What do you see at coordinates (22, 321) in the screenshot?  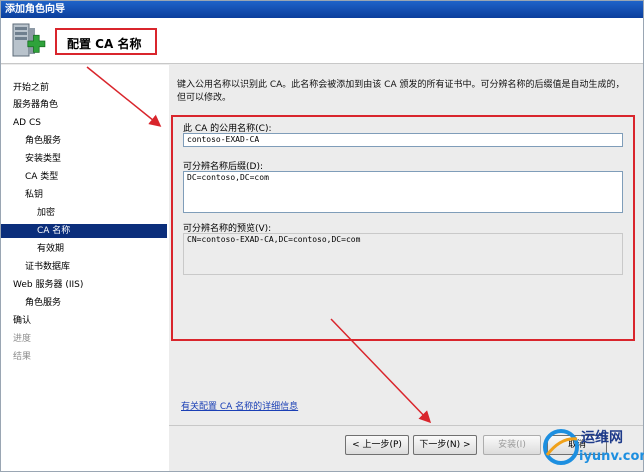 I see `sidebar-item-confirmation: 确认` at bounding box center [22, 321].